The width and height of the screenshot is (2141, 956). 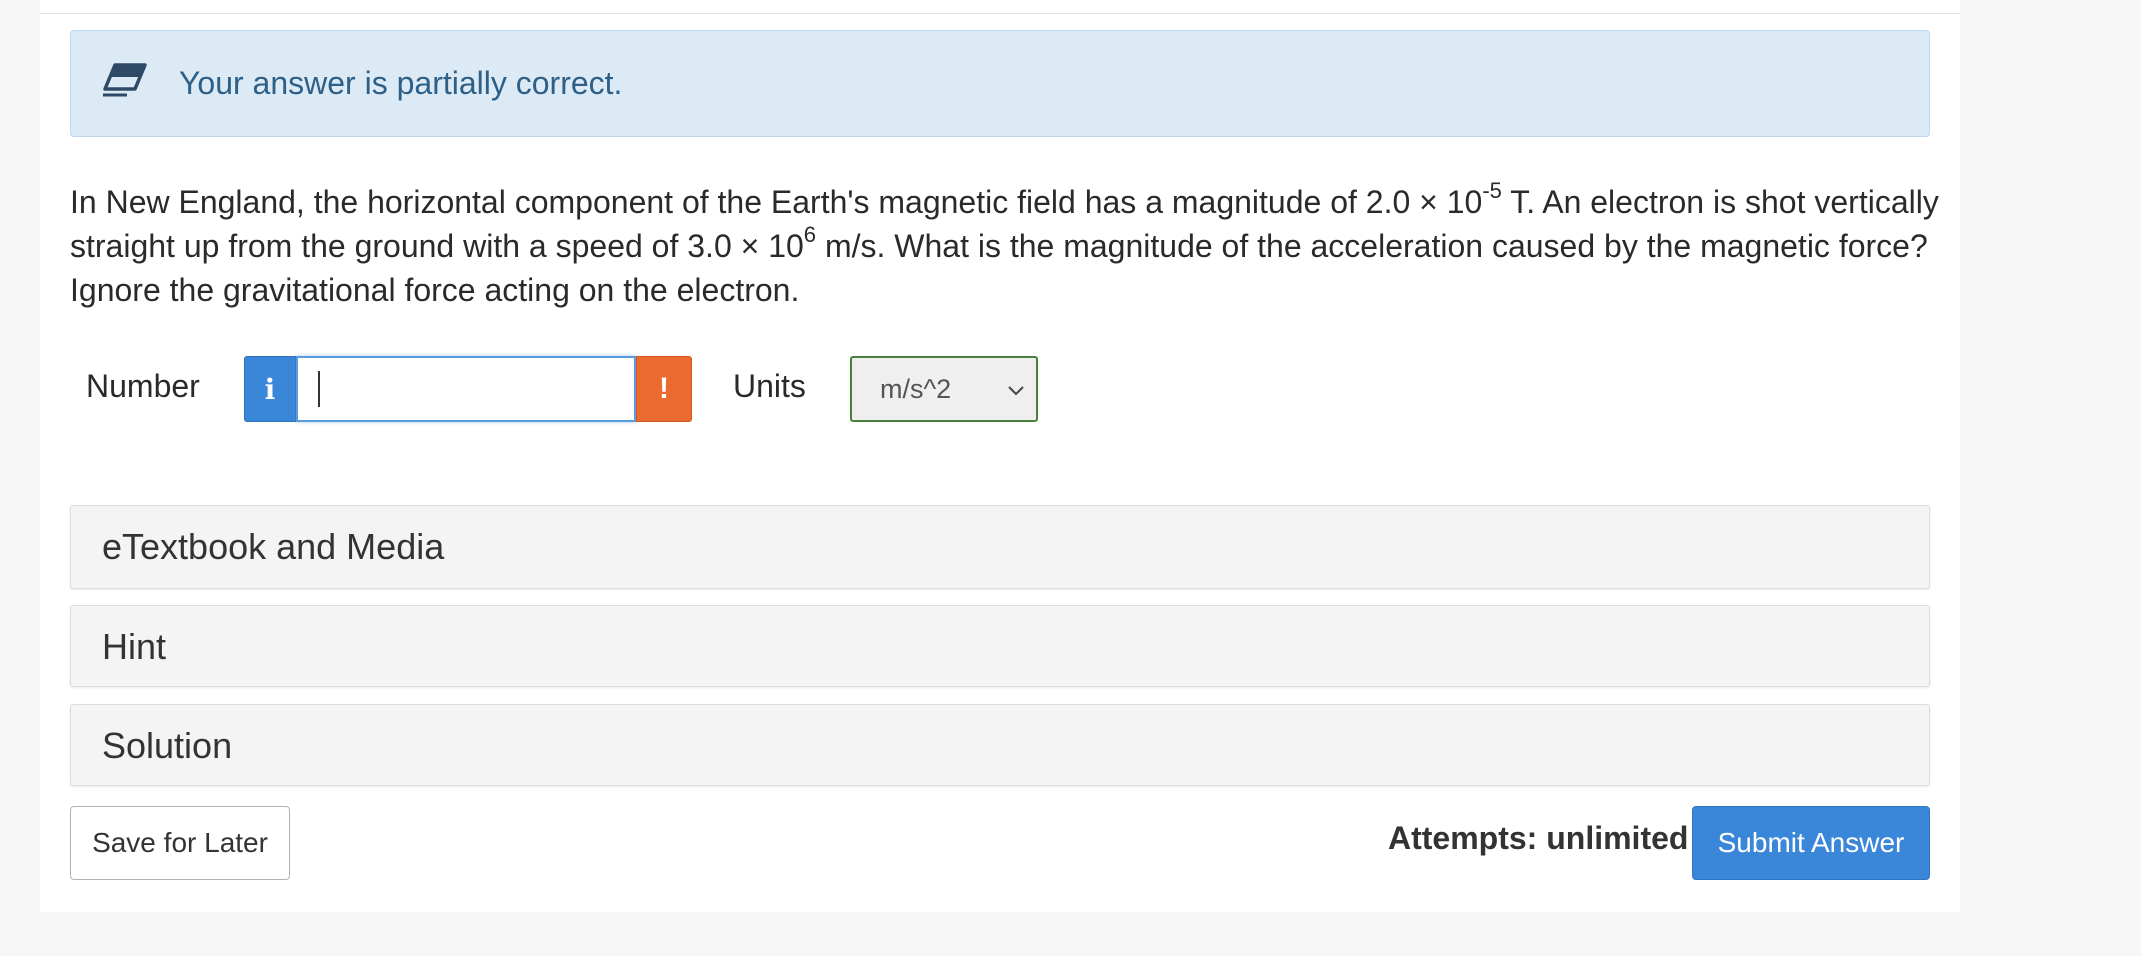 I want to click on units-selected-value: m/s^2, so click(x=916, y=388).